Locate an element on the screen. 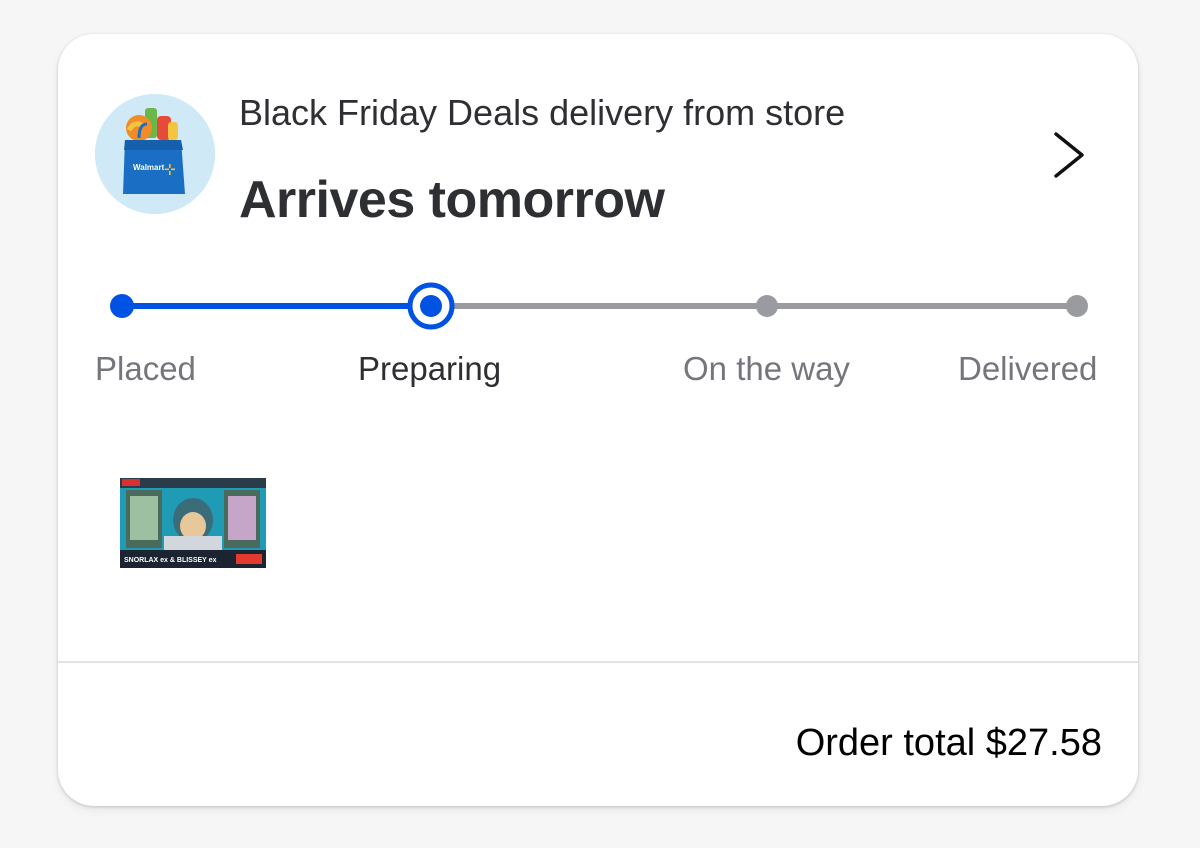 The width and height of the screenshot is (1200, 848). product-box-text: SNORLAX ex & BLISSEY ex is located at coordinates (170, 560).